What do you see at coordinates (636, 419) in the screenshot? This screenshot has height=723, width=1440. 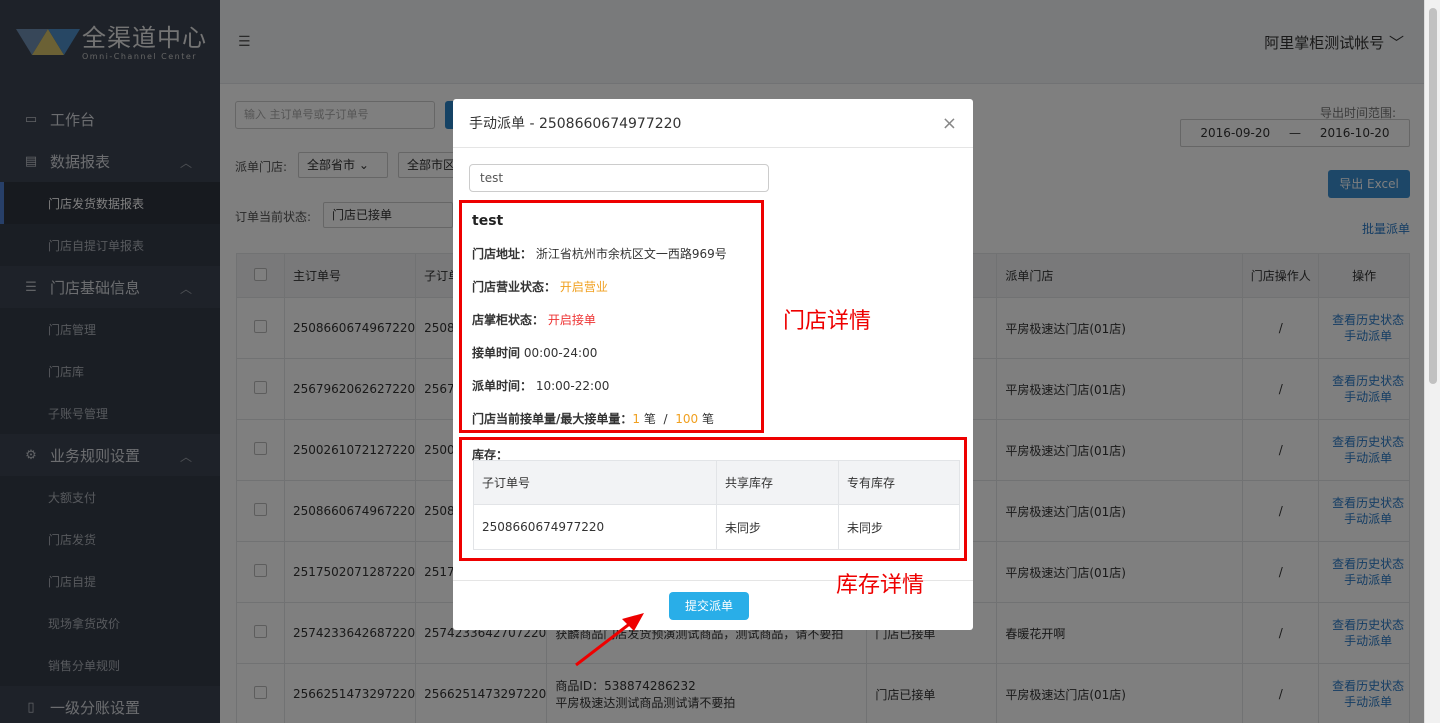 I see `current-orders: 1` at bounding box center [636, 419].